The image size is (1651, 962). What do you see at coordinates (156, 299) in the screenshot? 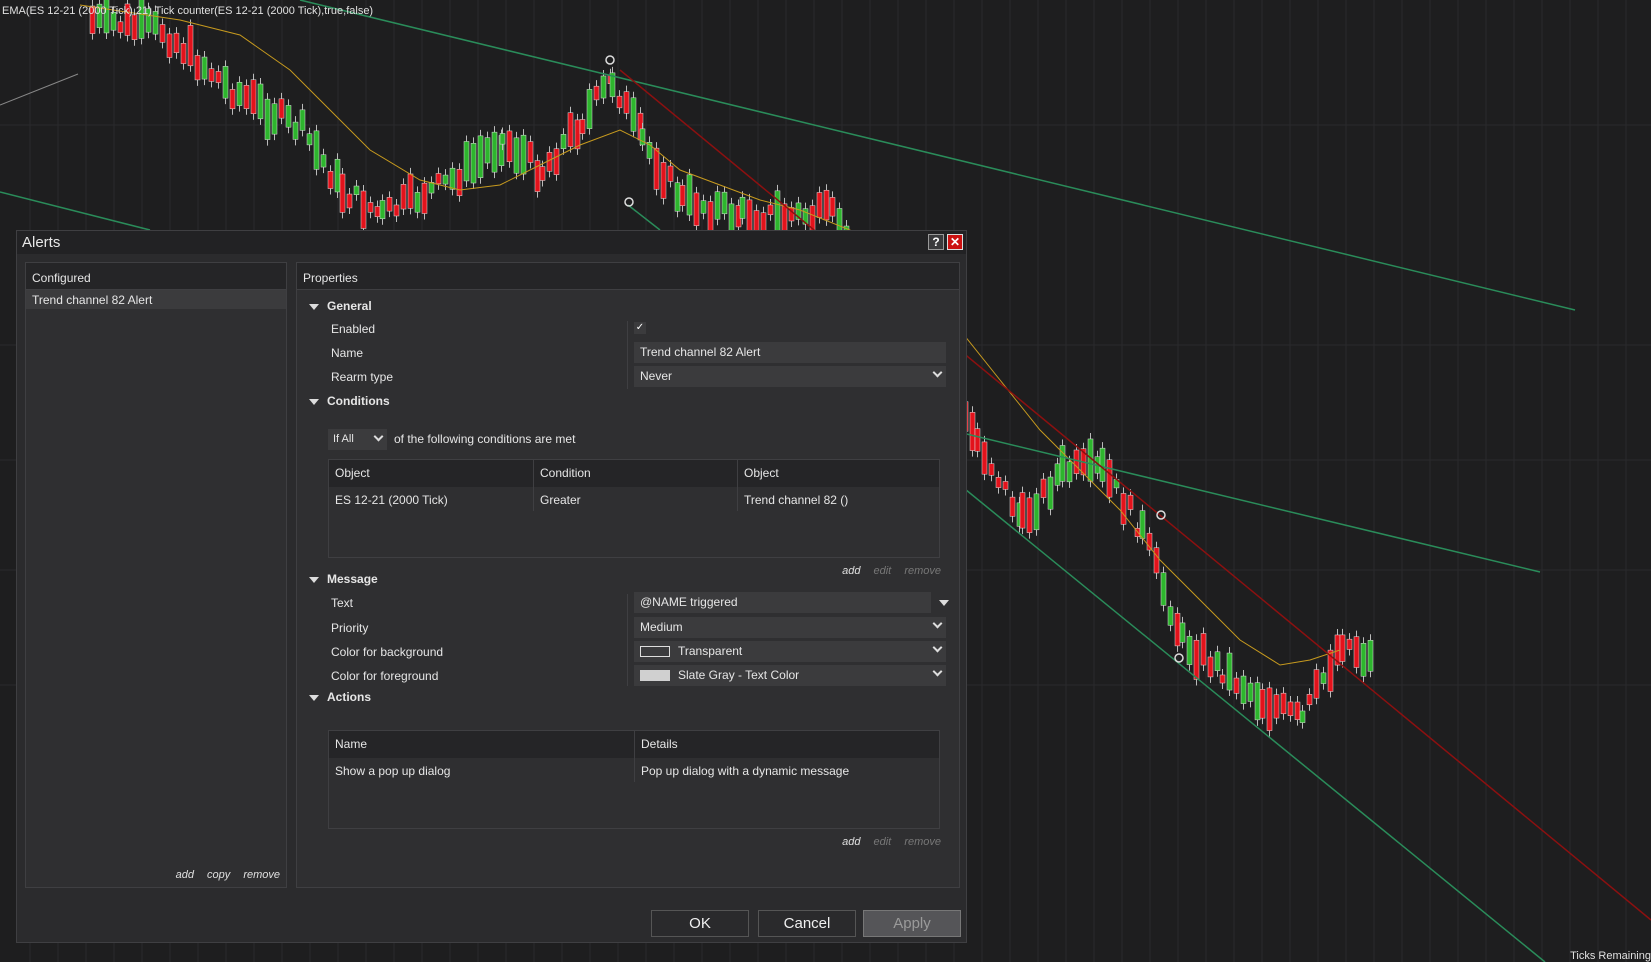
I see `configured-alert-item: Trend channel 82 Alert` at bounding box center [156, 299].